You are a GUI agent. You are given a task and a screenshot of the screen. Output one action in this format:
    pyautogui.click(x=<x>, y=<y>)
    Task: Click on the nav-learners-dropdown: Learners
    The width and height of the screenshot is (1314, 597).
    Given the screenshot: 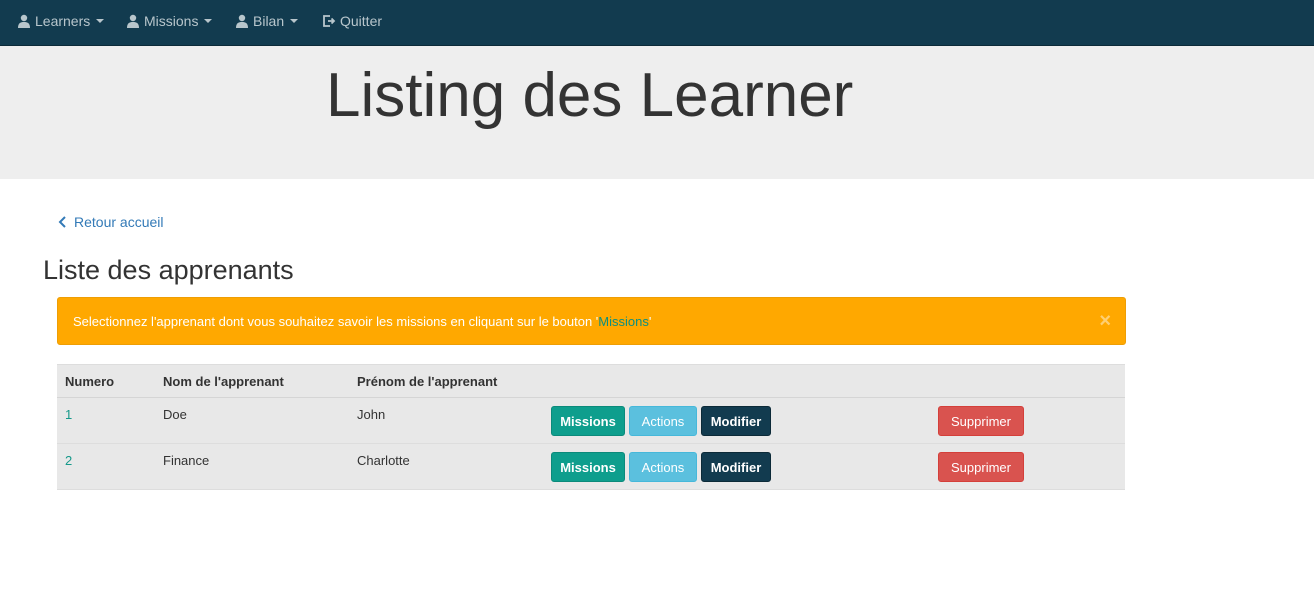 What is the action you would take?
    pyautogui.click(x=61, y=21)
    